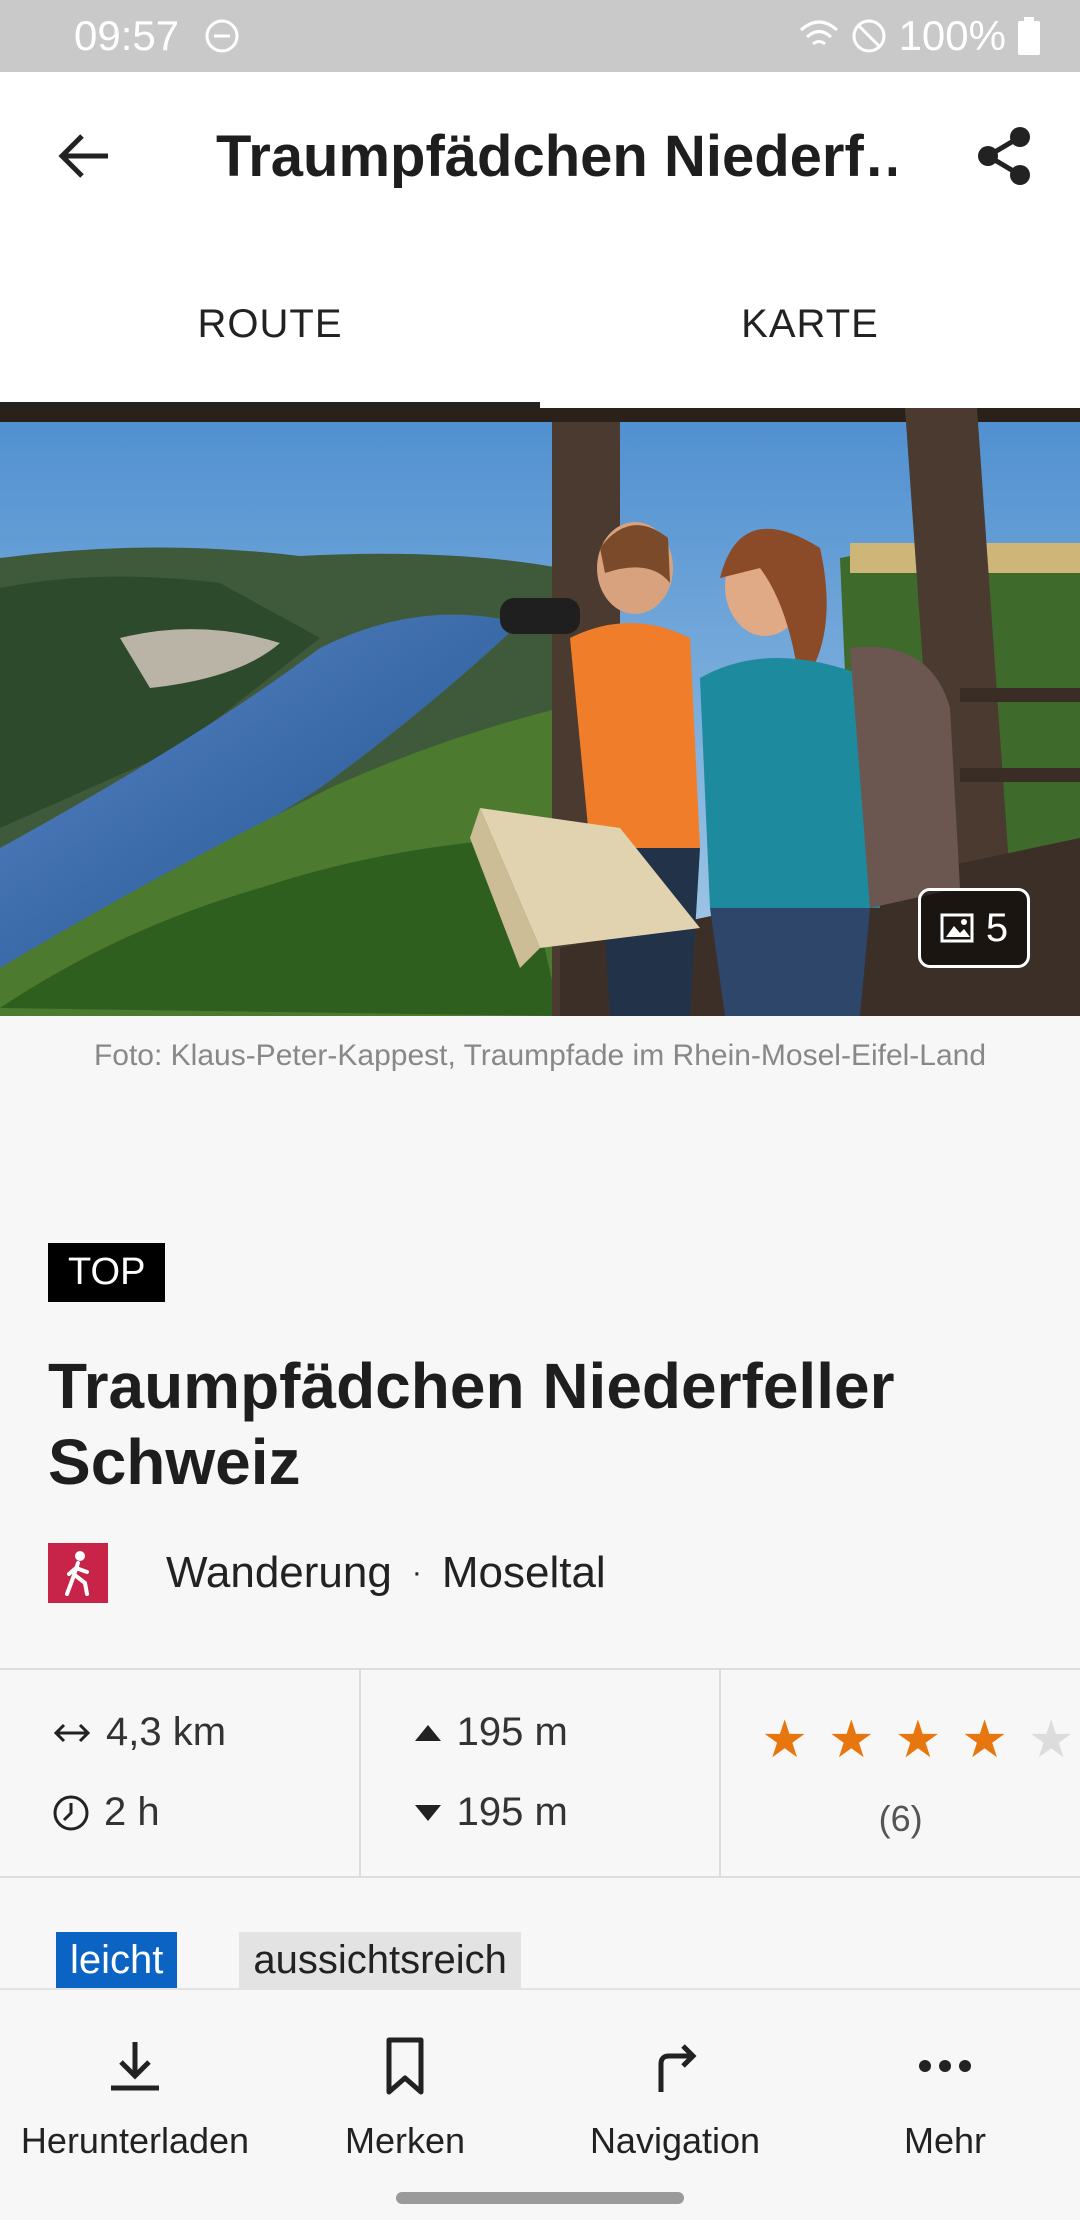  I want to click on ascent-icon, so click(427, 1732).